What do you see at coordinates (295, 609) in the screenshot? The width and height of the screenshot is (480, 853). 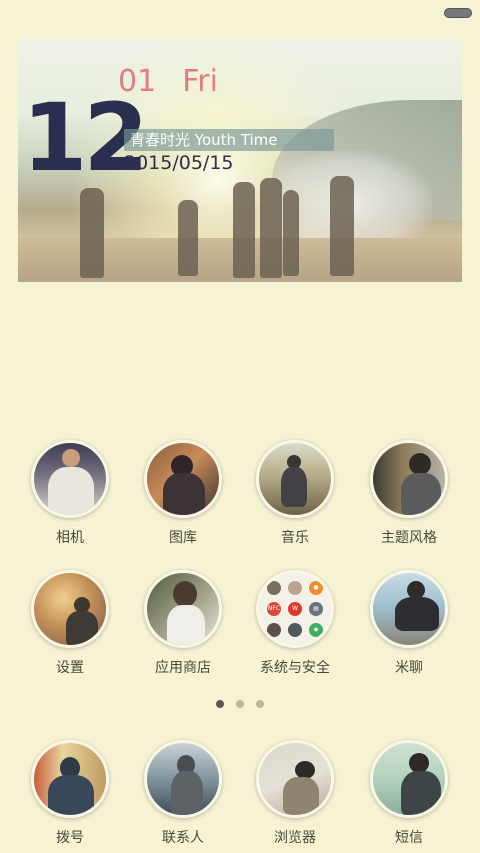 I see `system-security-folder-icon: ● NFC W ▤ ◆` at bounding box center [295, 609].